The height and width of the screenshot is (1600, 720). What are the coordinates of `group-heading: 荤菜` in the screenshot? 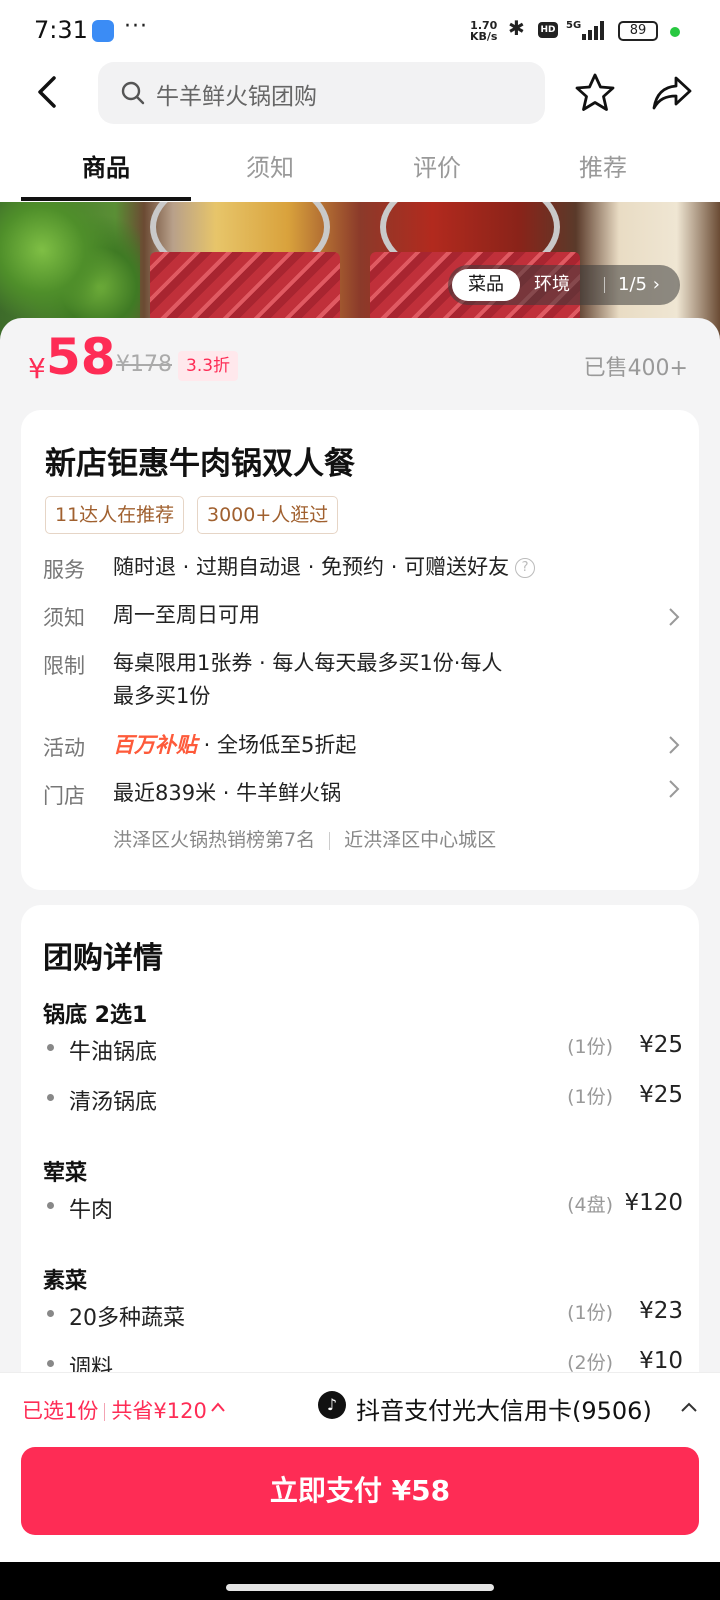 It's located at (65, 1173).